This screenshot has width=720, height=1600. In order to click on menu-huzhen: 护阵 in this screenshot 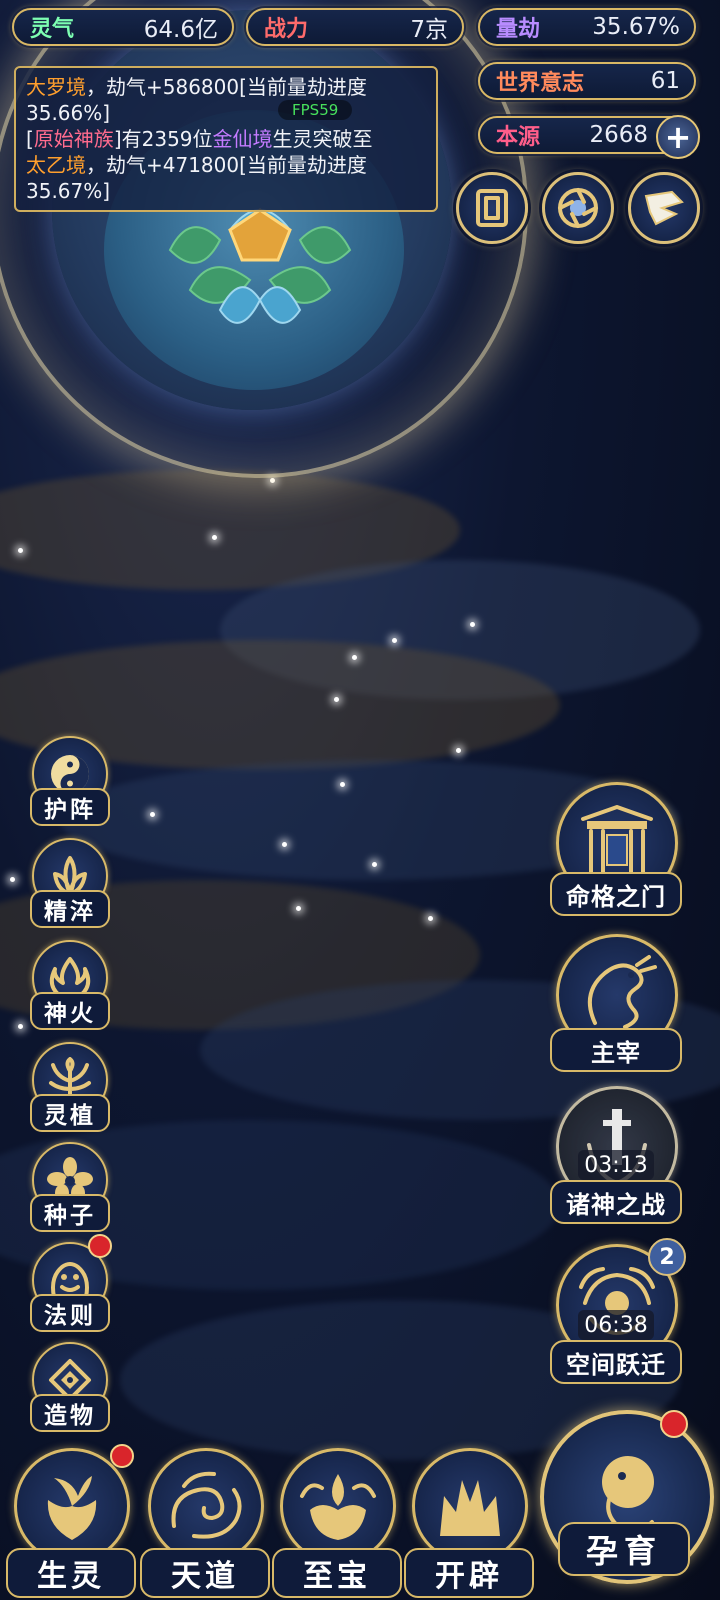, I will do `click(68, 781)`.